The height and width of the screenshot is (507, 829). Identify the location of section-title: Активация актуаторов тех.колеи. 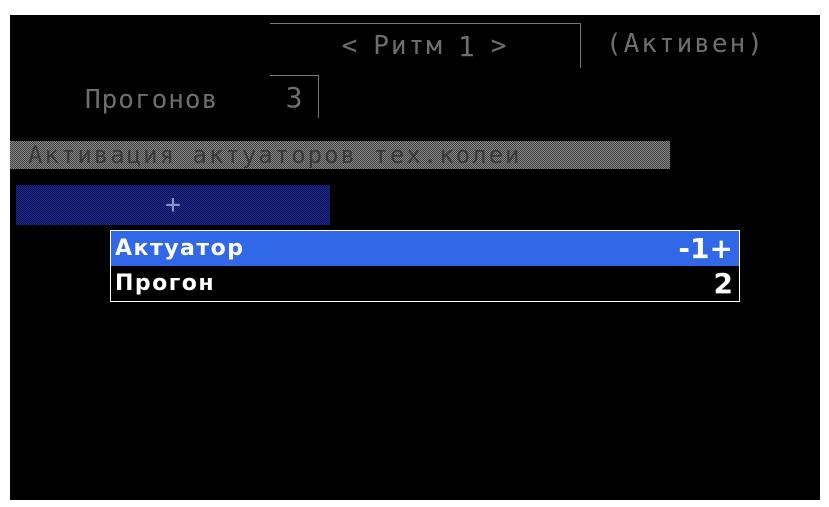
(275, 155).